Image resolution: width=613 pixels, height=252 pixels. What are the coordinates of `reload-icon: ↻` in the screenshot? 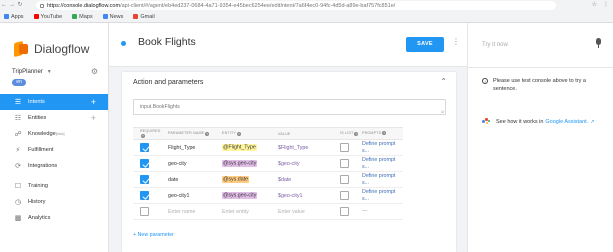 It's located at (20, 5).